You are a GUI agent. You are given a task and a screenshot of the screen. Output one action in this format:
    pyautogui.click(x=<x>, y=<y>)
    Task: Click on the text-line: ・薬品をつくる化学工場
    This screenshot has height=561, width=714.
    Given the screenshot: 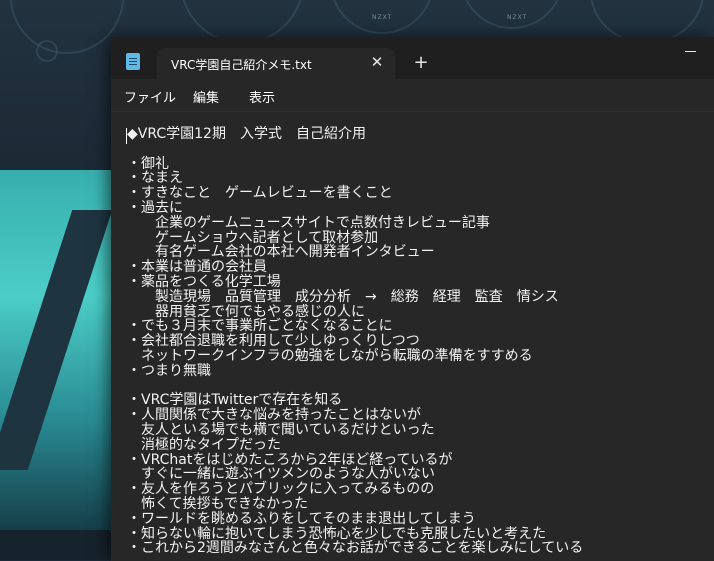 What is the action you would take?
    pyautogui.click(x=204, y=281)
    